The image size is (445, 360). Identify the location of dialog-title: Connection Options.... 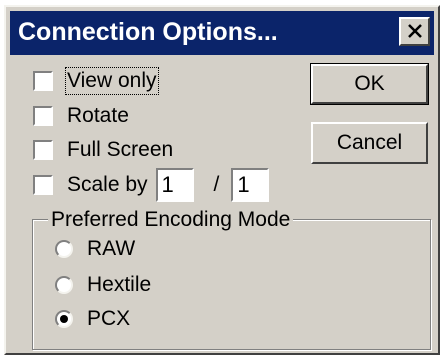
(148, 32).